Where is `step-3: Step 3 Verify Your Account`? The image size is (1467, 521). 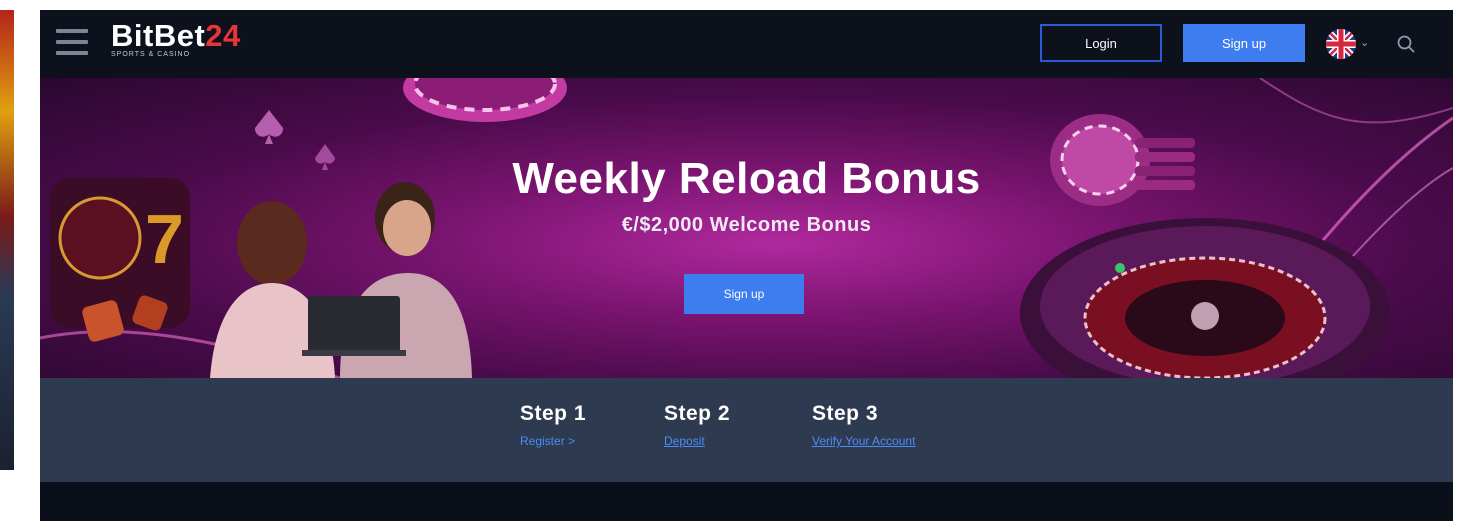 step-3: Step 3 Verify Your Account is located at coordinates (863, 425).